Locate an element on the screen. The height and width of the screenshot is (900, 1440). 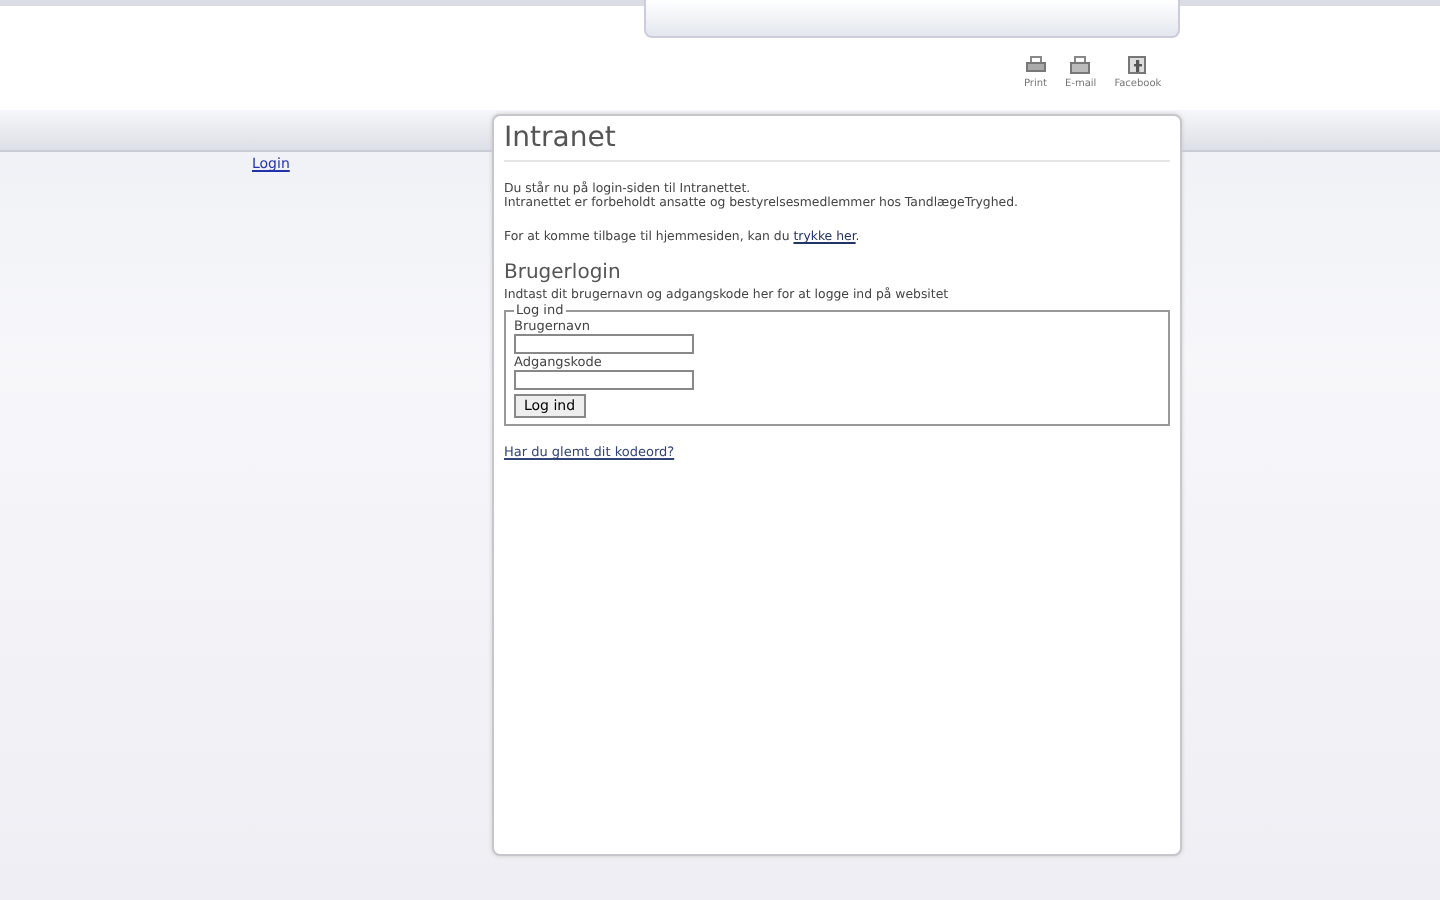
page-title: Intranet is located at coordinates (837, 142).